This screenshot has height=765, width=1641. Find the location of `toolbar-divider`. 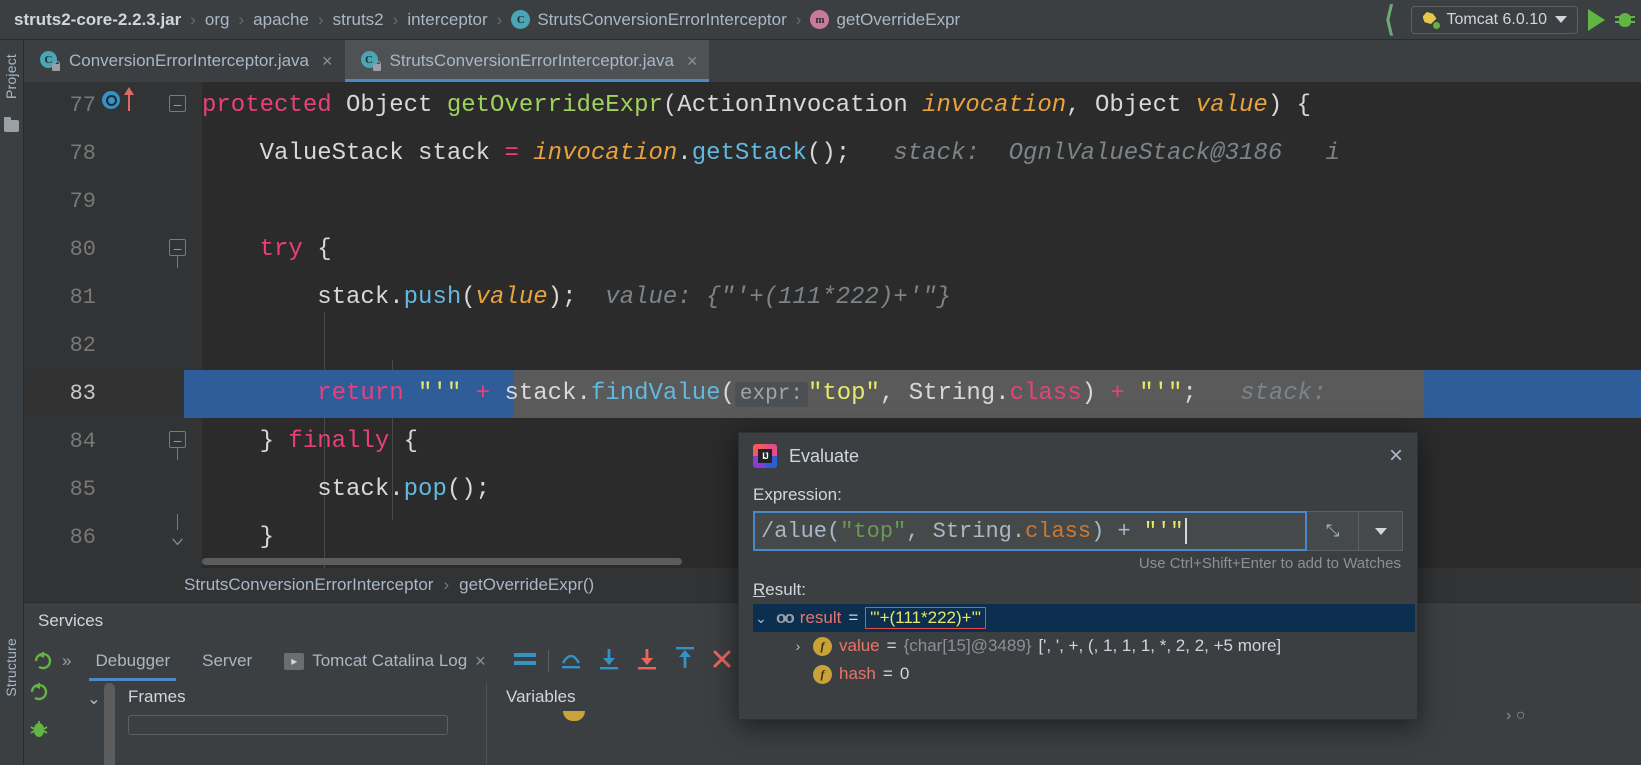

toolbar-divider is located at coordinates (548, 661).